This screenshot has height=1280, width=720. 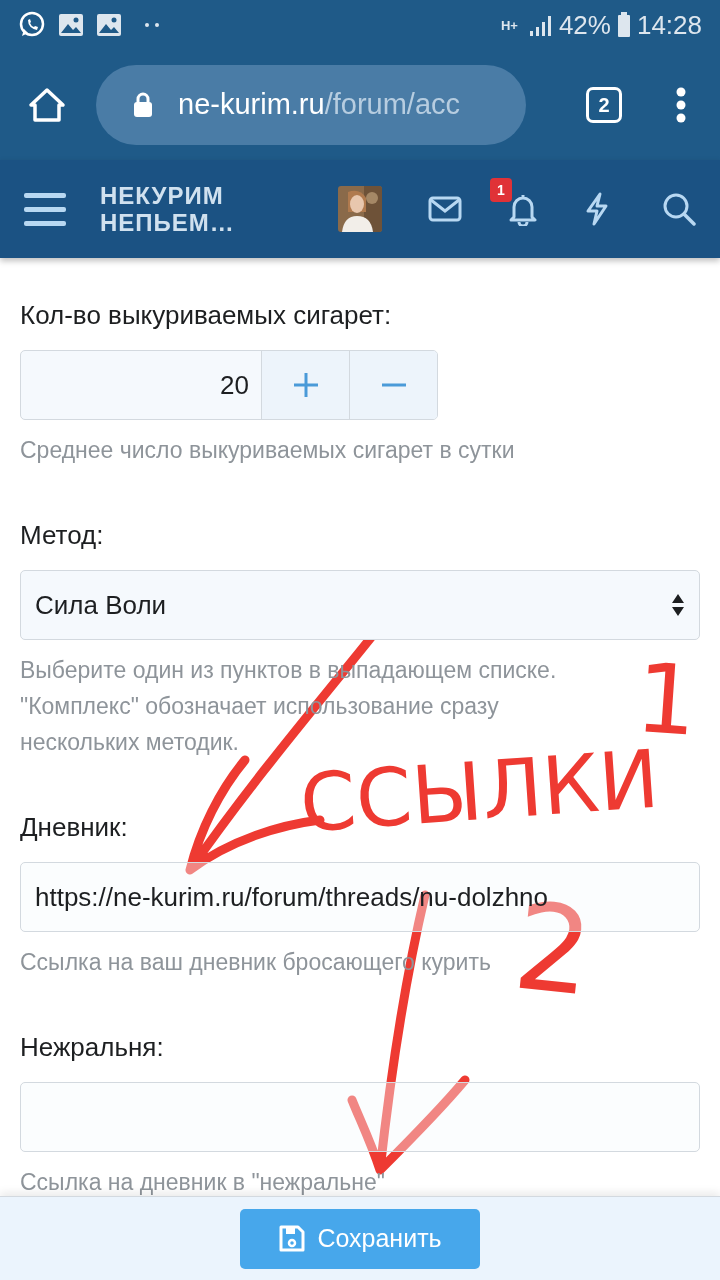 I want to click on address-bar: ne-kurim.ru/forum/acc, so click(x=311, y=105).